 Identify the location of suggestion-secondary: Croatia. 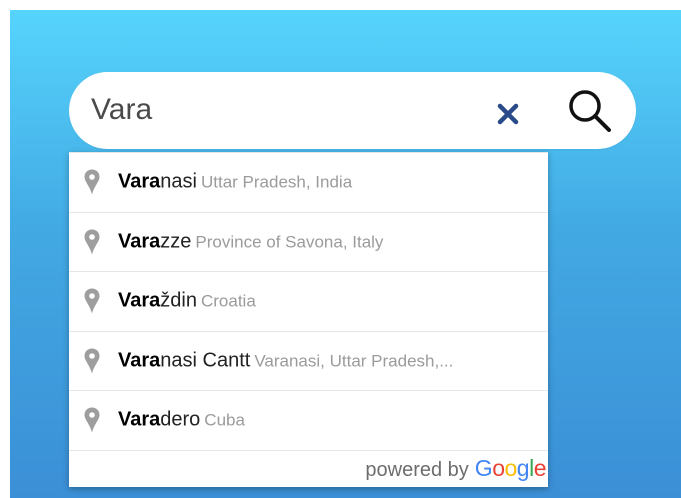
(228, 301).